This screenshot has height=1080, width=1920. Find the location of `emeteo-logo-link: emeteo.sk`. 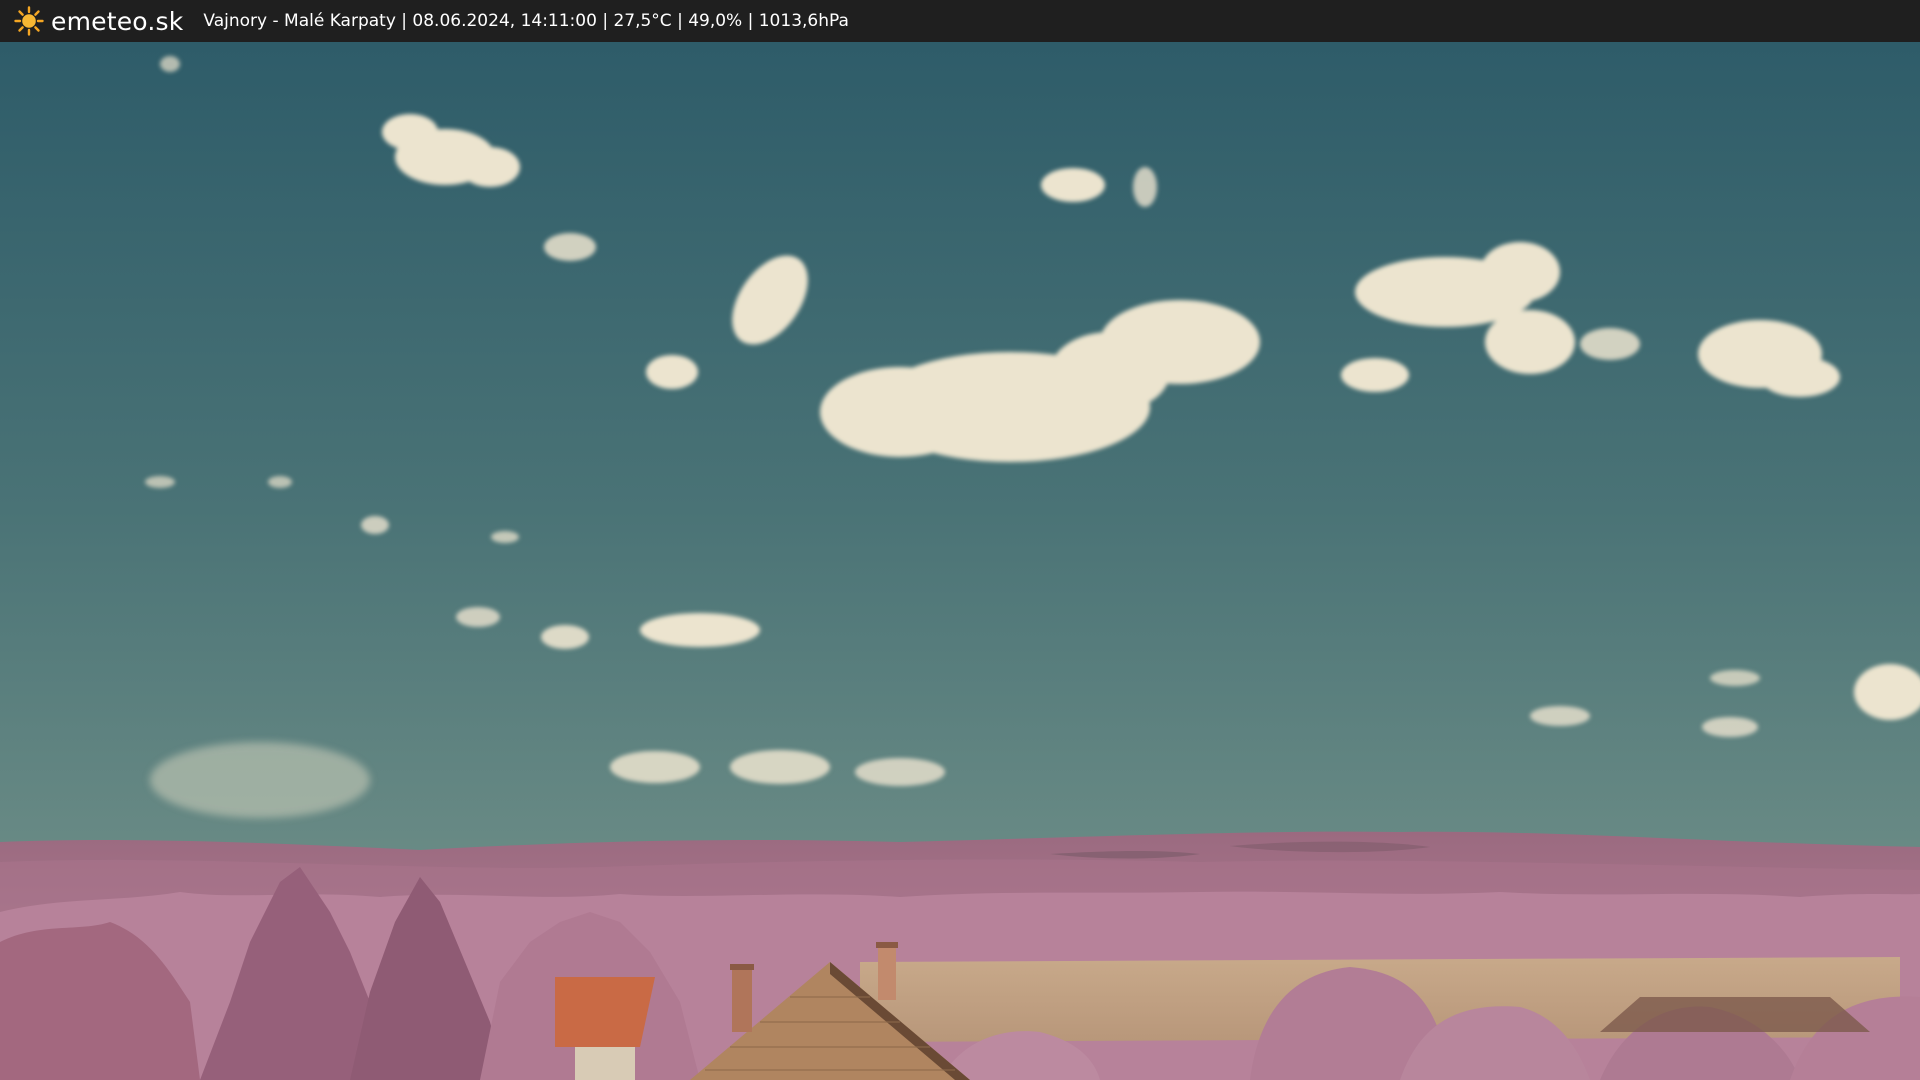

emeteo-logo-link: emeteo.sk is located at coordinates (98, 21).